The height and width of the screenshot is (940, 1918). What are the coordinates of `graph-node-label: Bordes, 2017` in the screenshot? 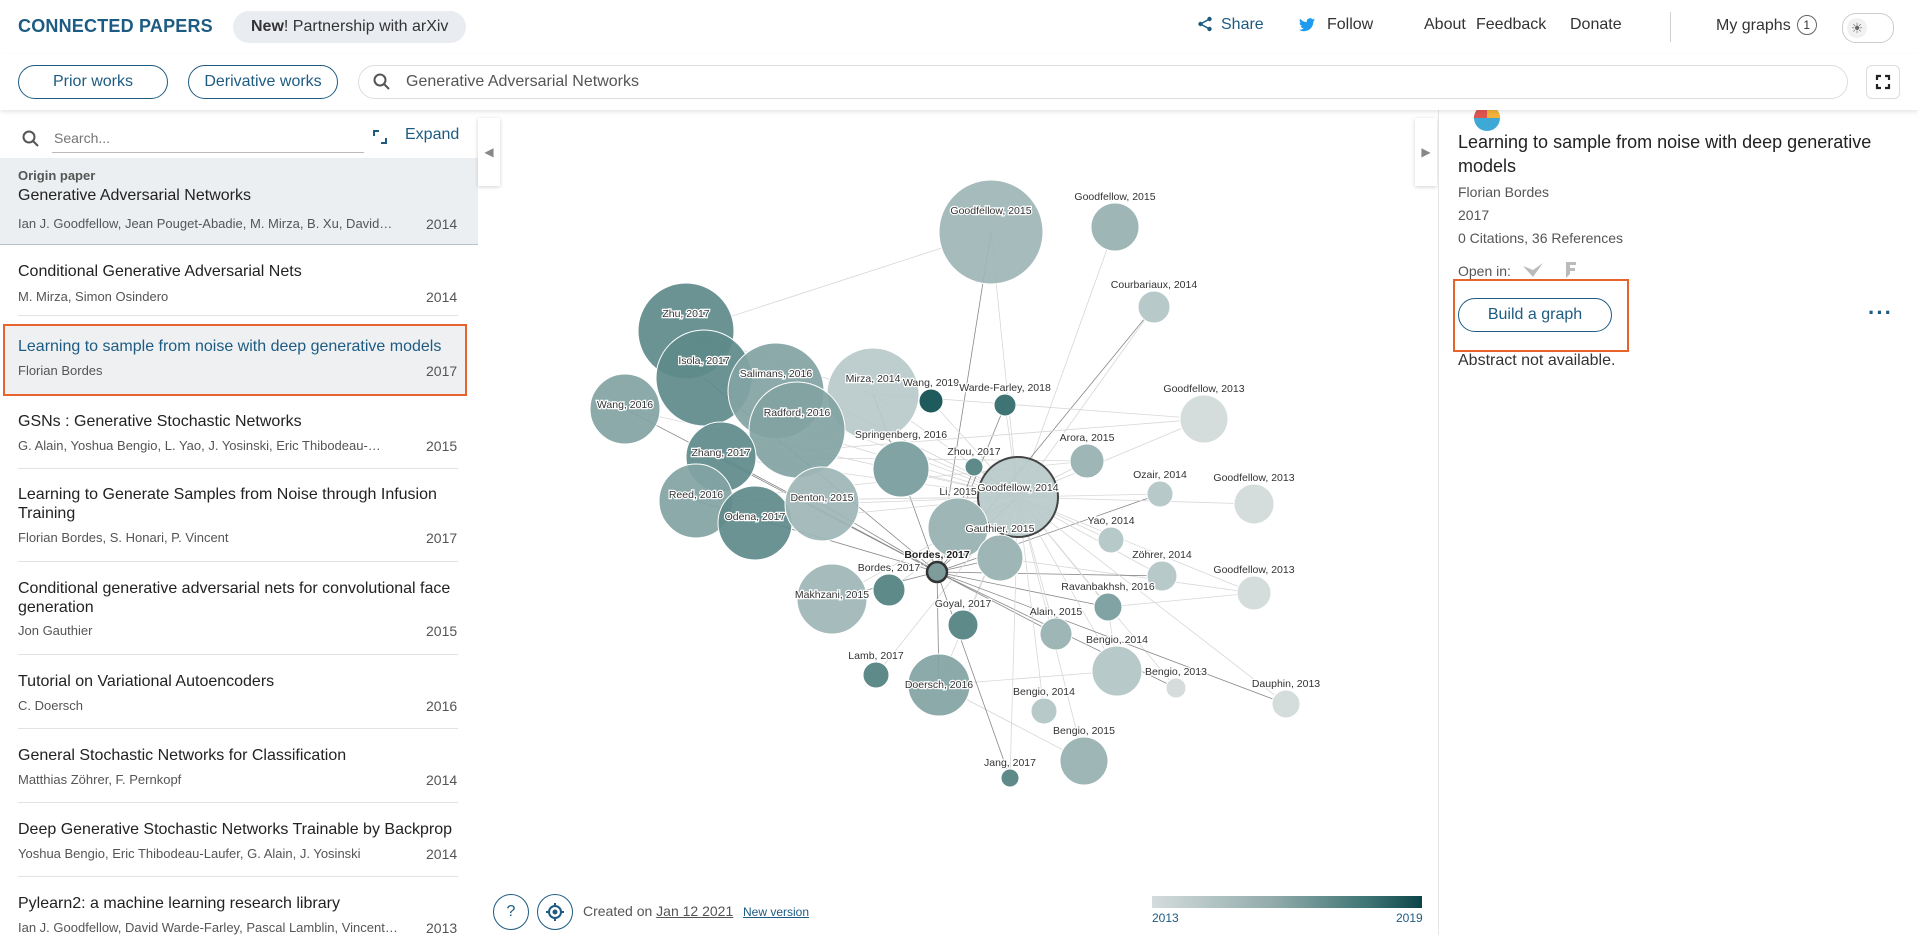 It's located at (889, 568).